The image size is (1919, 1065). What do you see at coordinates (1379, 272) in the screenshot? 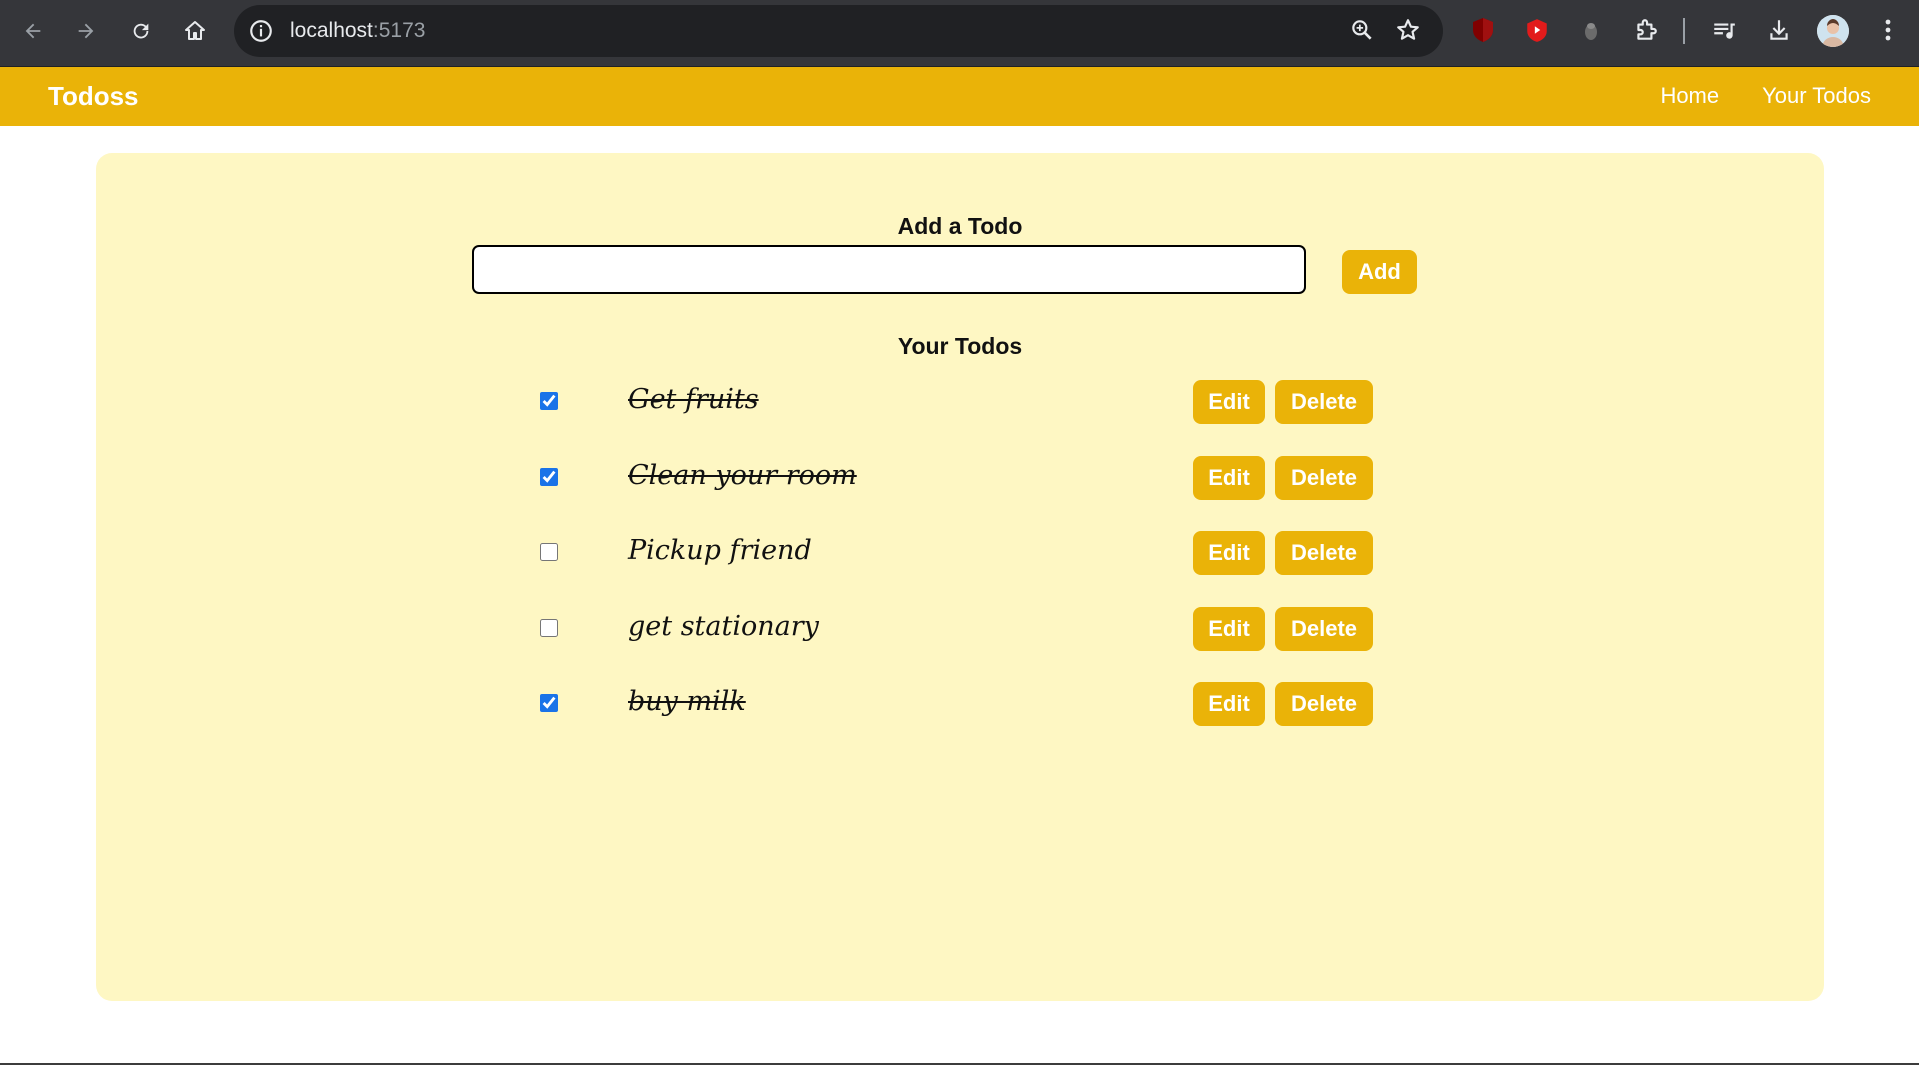
I see `add-button: Add` at bounding box center [1379, 272].